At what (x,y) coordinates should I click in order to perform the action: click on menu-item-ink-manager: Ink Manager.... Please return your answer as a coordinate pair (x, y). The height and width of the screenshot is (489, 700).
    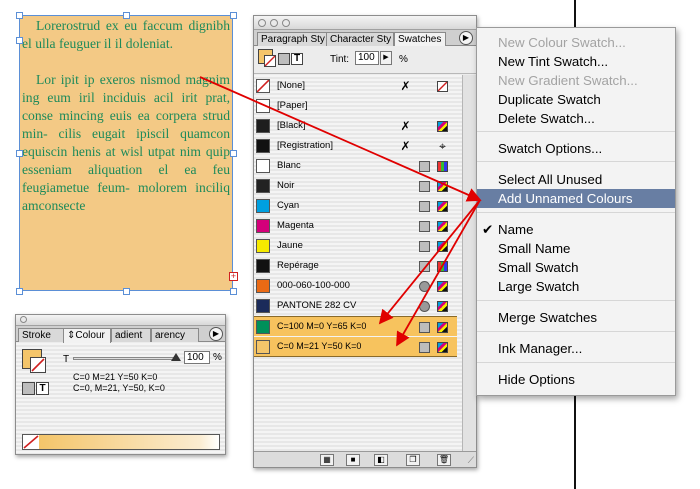
    Looking at the image, I should click on (576, 348).